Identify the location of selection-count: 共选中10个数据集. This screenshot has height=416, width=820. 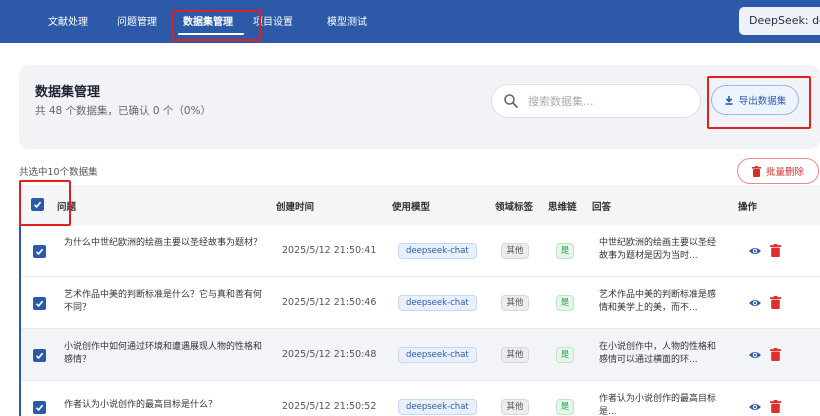
(58, 172).